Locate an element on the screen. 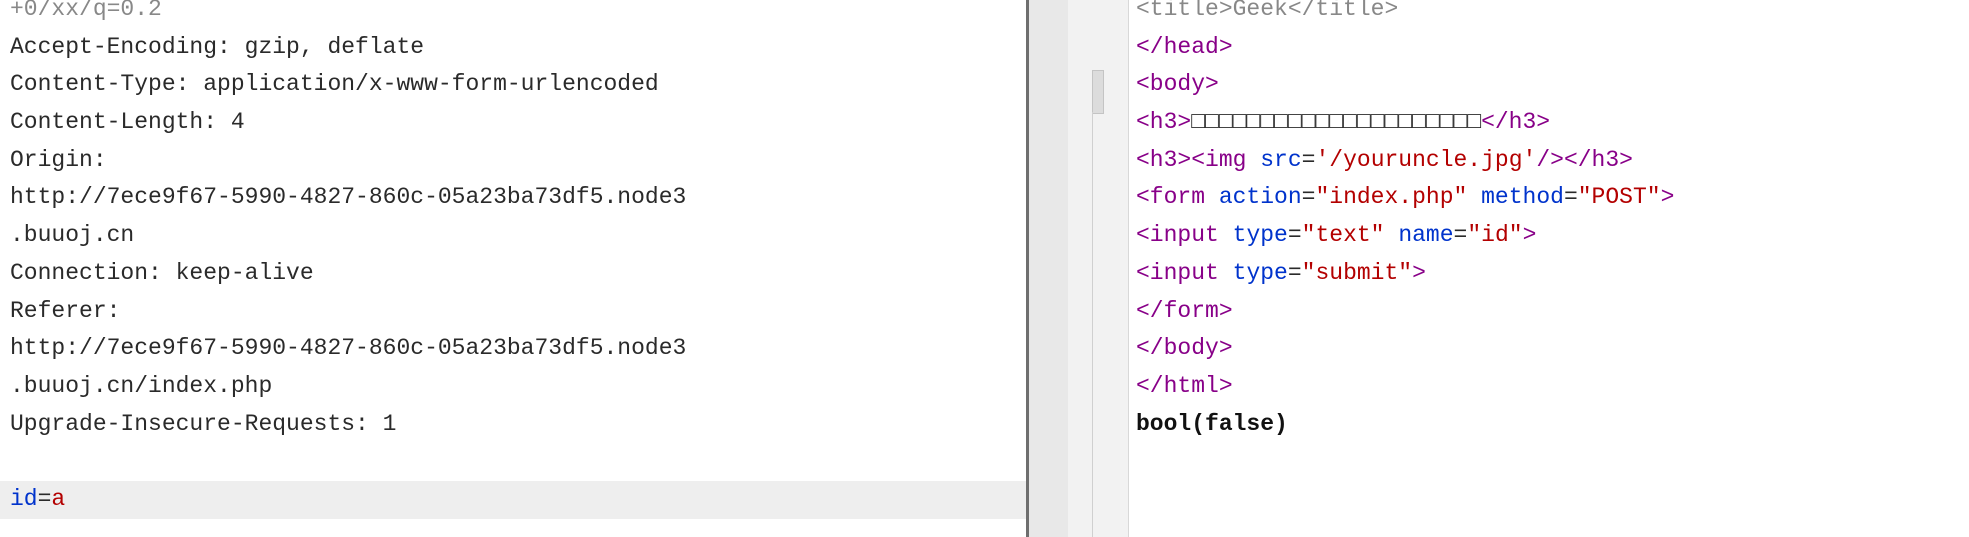  response-line-input-submit: <input type="submit"> is located at coordinates (1281, 272).